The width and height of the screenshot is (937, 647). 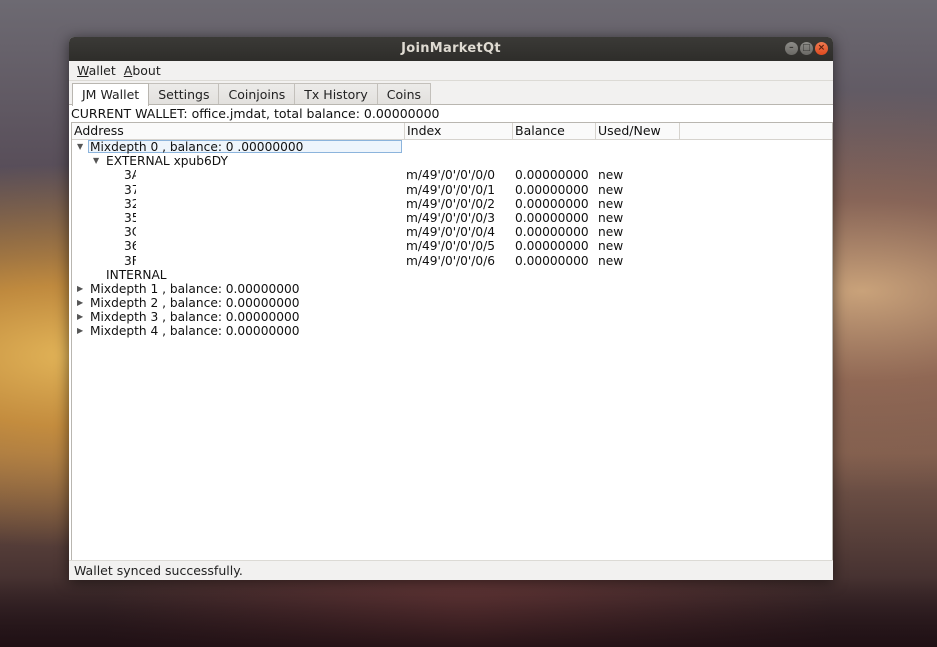 What do you see at coordinates (136, 274) in the screenshot?
I see `internal-label: INTERNAL` at bounding box center [136, 274].